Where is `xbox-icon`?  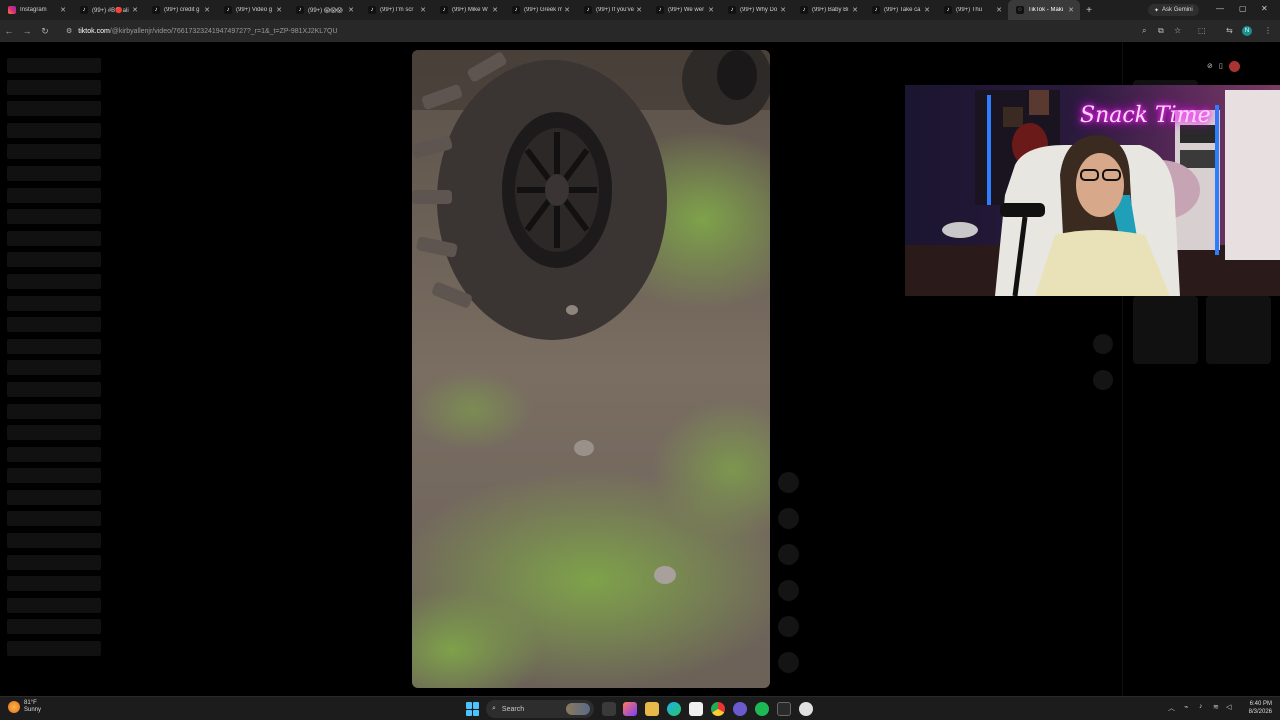 xbox-icon is located at coordinates (784, 709).